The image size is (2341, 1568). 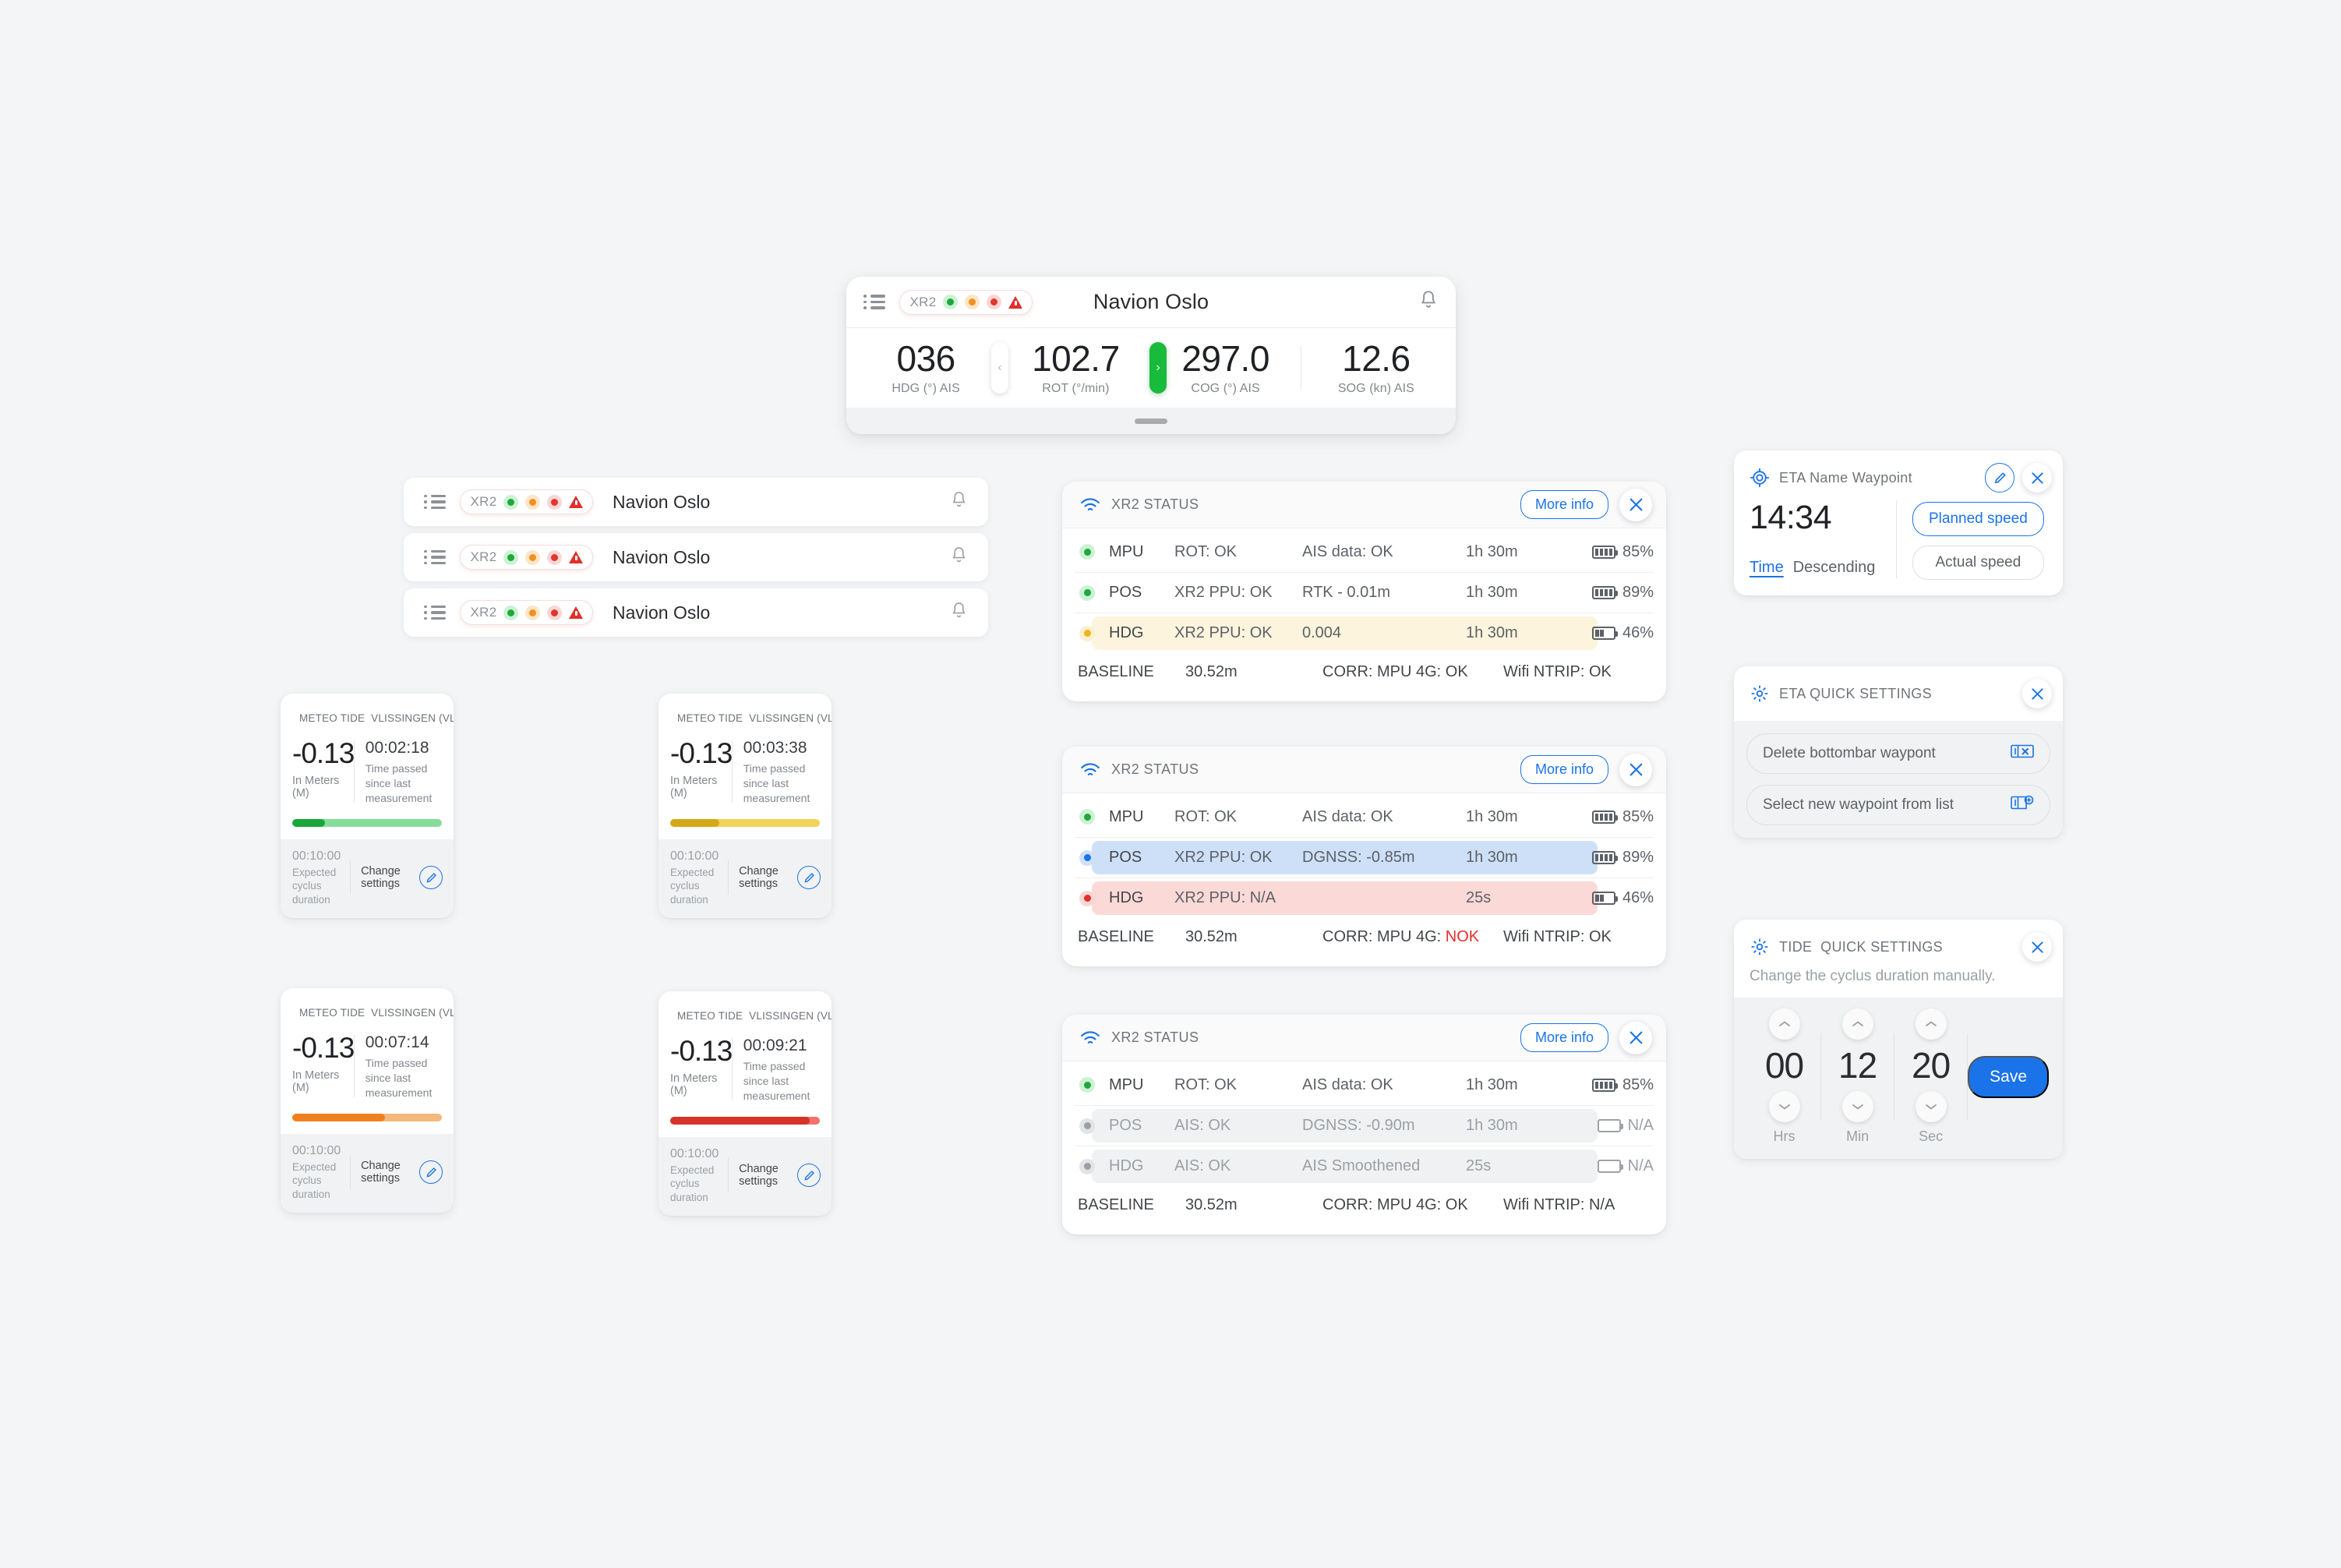 I want to click on card-title: XR2 STATUS, so click(x=1155, y=1037).